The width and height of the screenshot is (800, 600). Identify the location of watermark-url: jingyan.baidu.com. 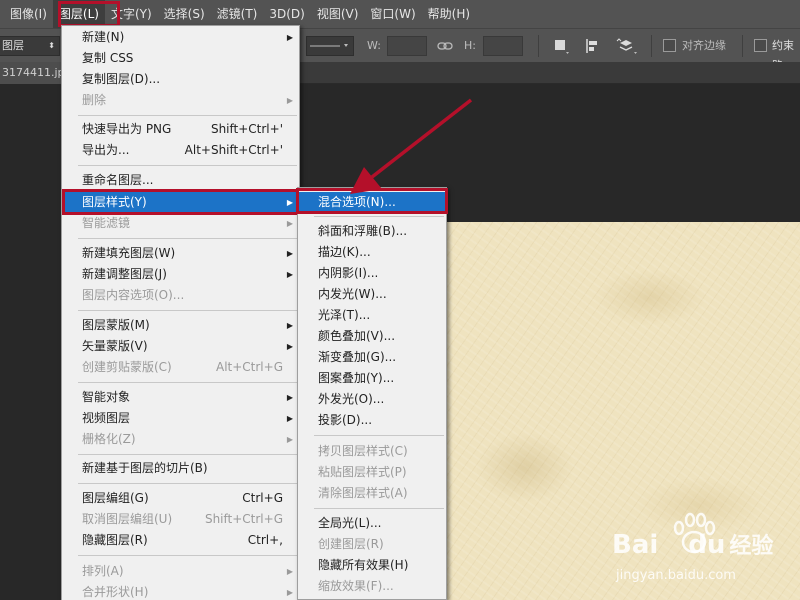
(676, 575).